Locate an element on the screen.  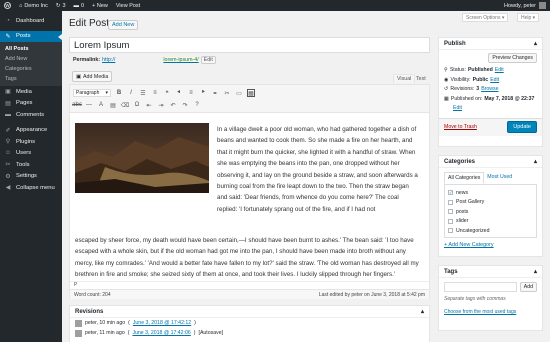
category-item: Uncategorized is located at coordinates (490, 231).